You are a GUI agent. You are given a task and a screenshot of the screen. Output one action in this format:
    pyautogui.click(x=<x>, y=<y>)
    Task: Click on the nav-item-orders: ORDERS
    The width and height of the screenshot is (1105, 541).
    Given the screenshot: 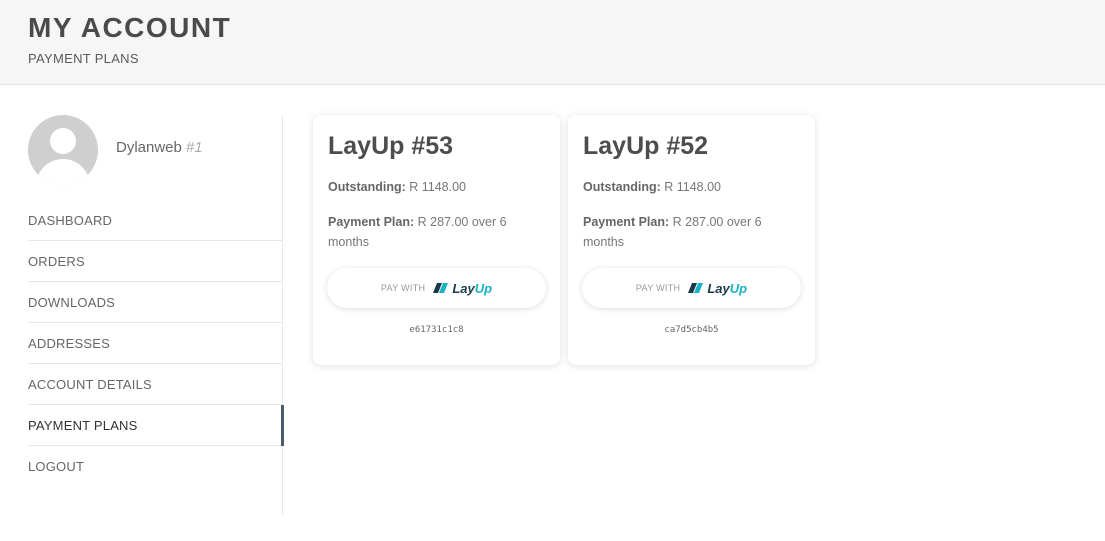 What is the action you would take?
    pyautogui.click(x=155, y=261)
    